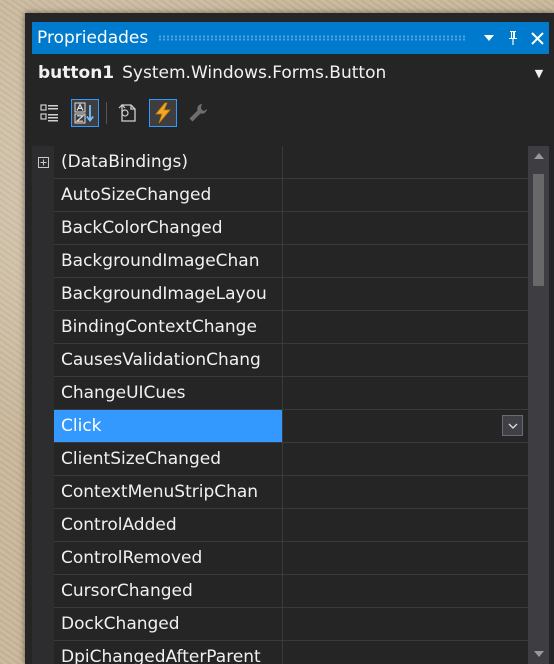  What do you see at coordinates (538, 405) in the screenshot?
I see `vertical-scrollbar` at bounding box center [538, 405].